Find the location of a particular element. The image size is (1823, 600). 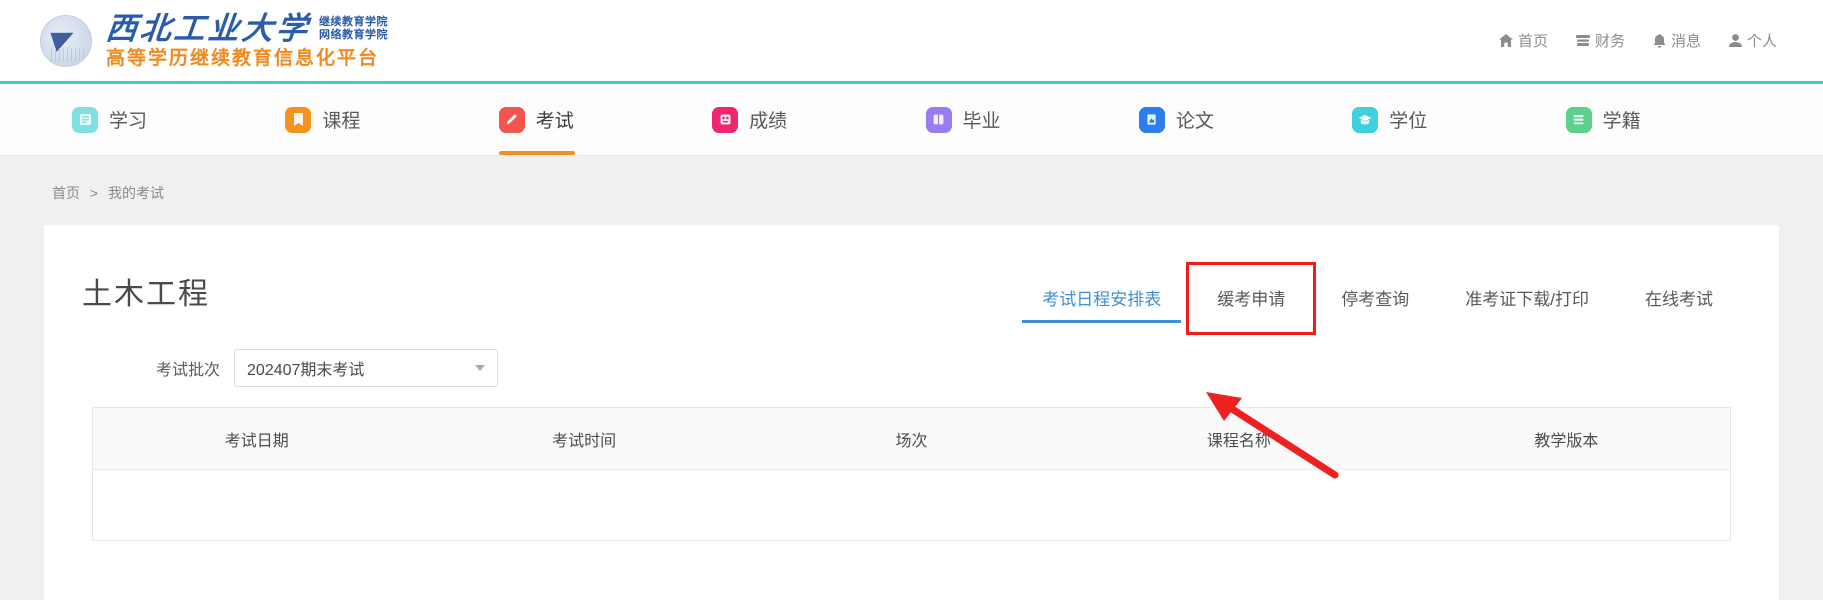

column-header-teaching-version: 教学版本 is located at coordinates (1566, 441).